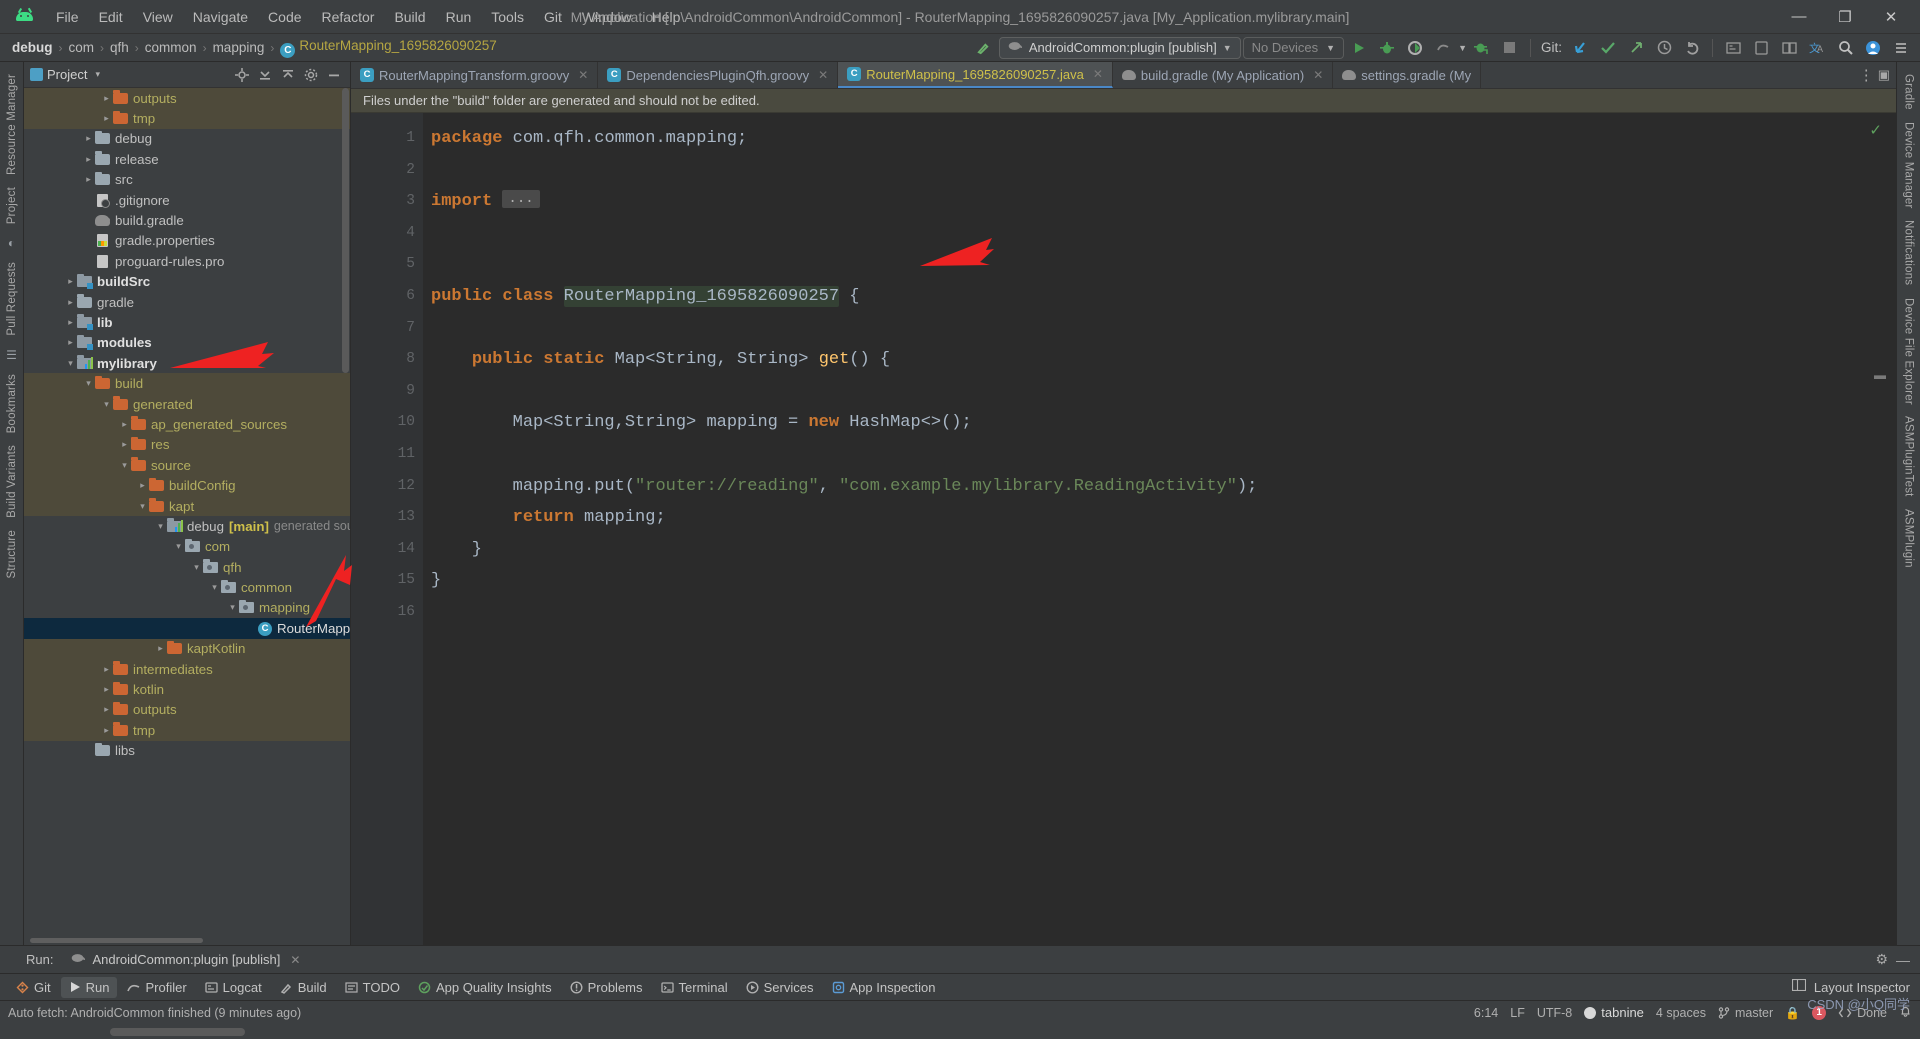  What do you see at coordinates (1223, 75) in the screenshot?
I see `editor-tab-build-gradle-my-application-: build.gradle (My Application) ✕` at bounding box center [1223, 75].